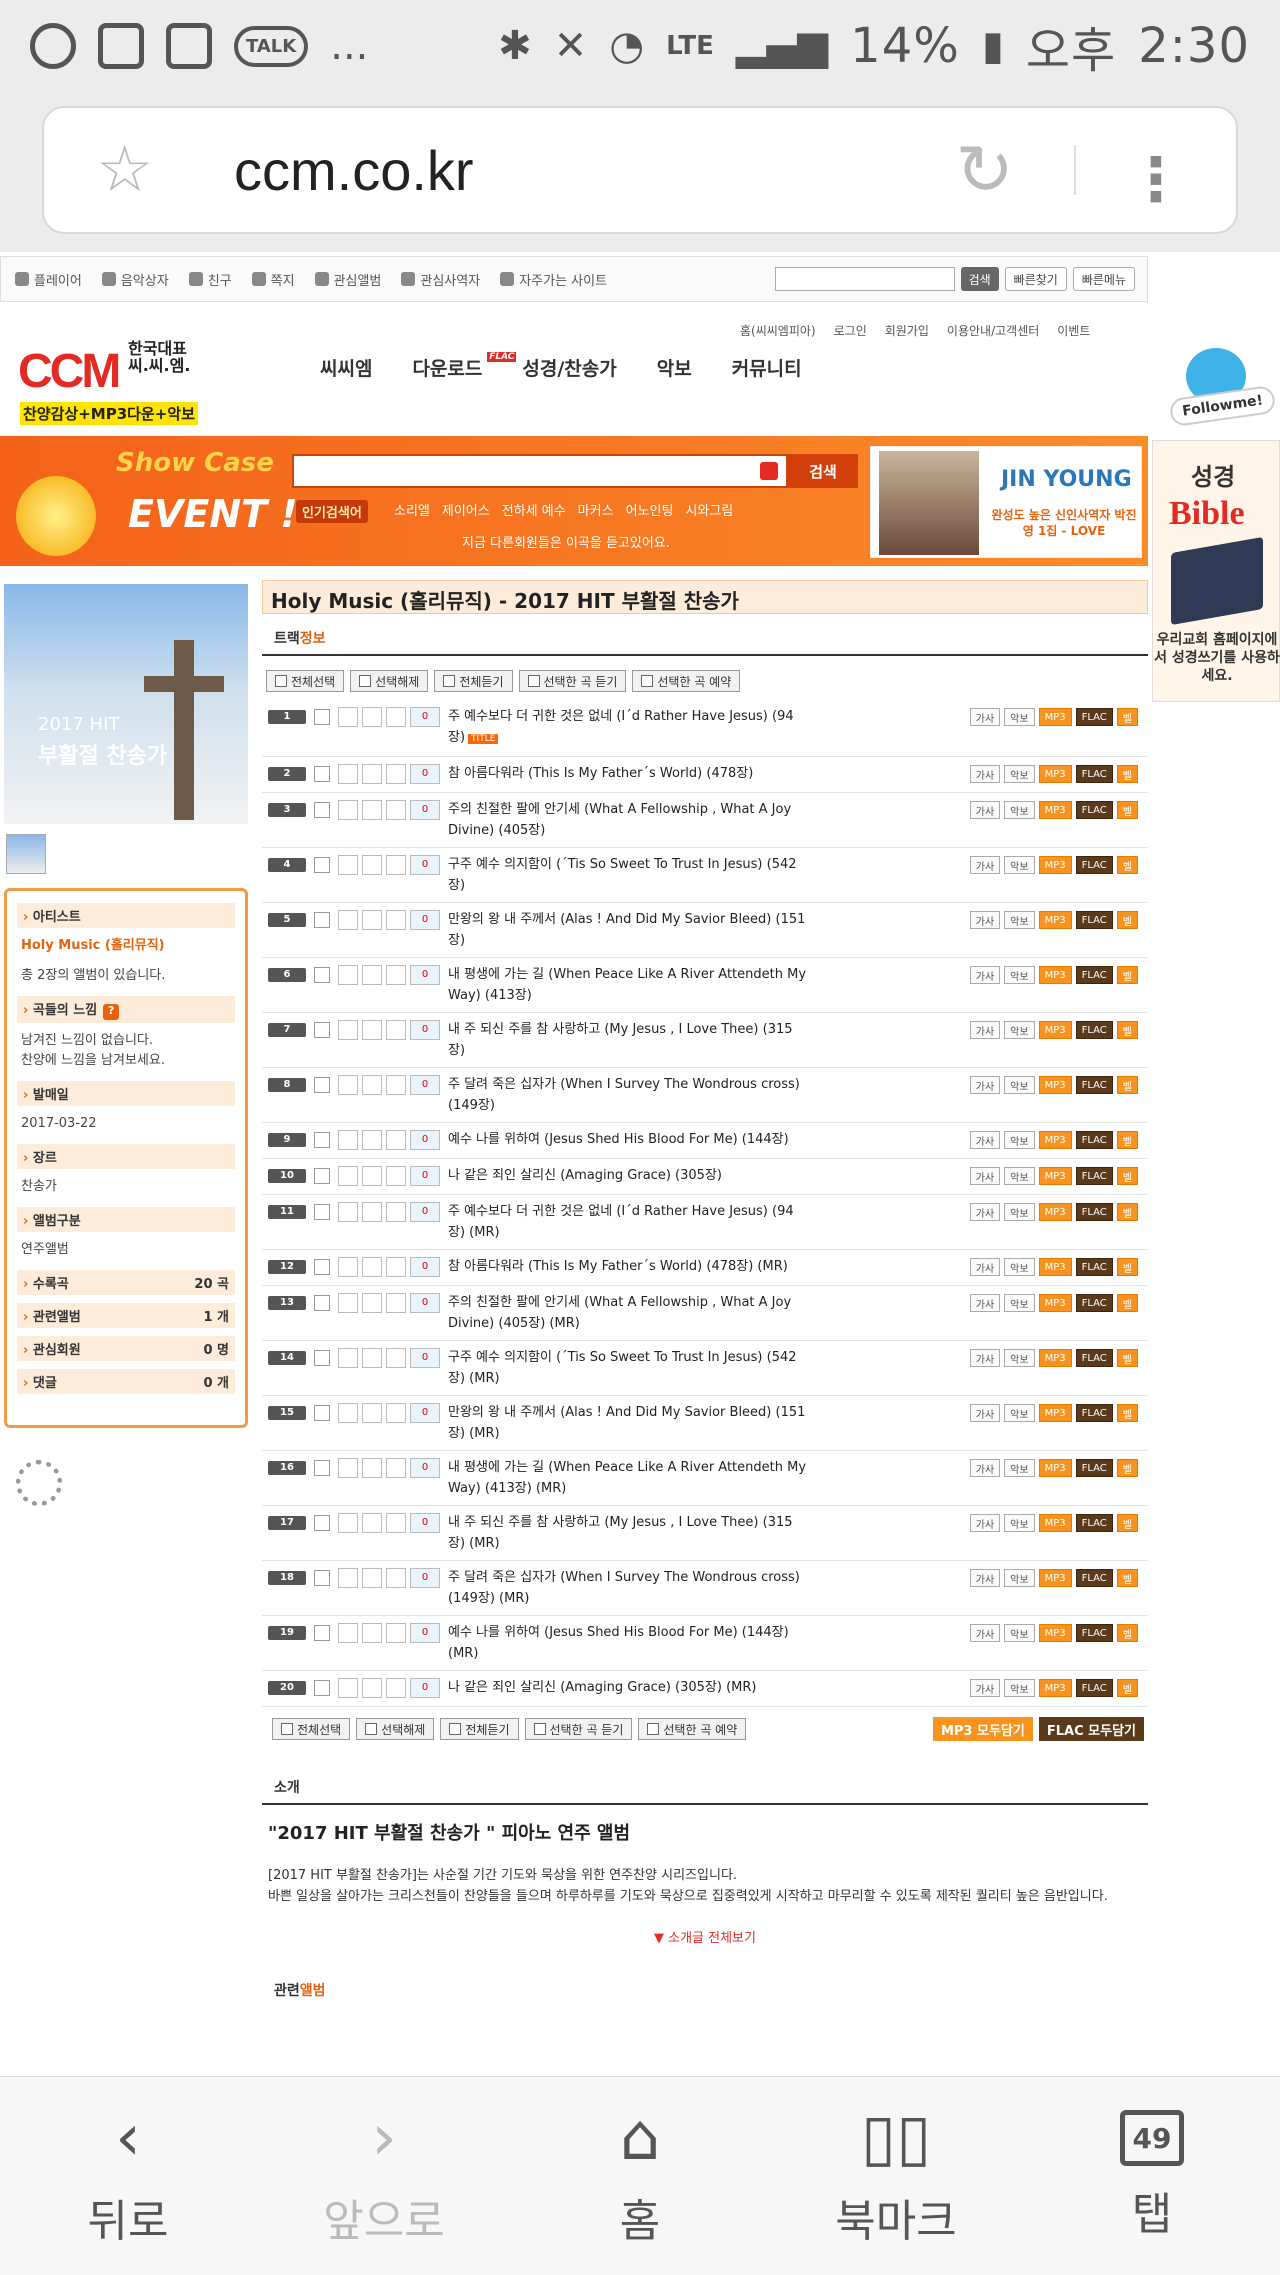 Image resolution: width=1280 pixels, height=2275 pixels. Describe the element at coordinates (126, 704) in the screenshot. I see `album-cover: 2017 HIT 부활절 찬송가` at that location.